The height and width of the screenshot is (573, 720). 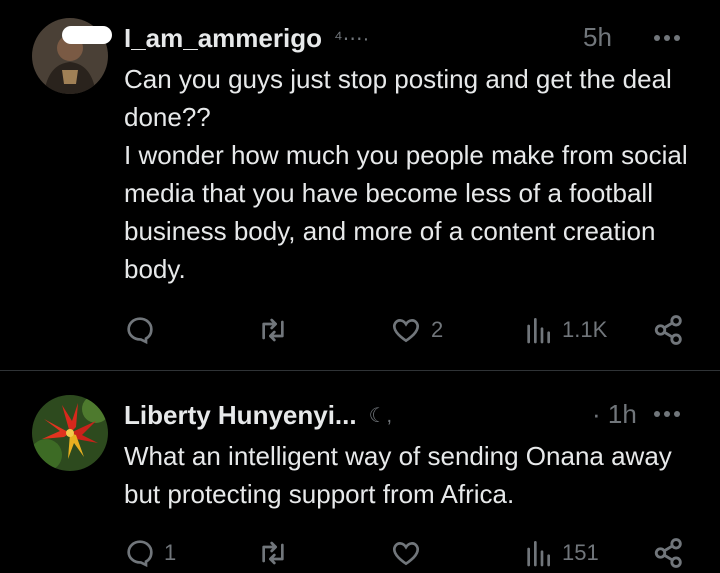 I want to click on timestamp: 5h, so click(x=597, y=37).